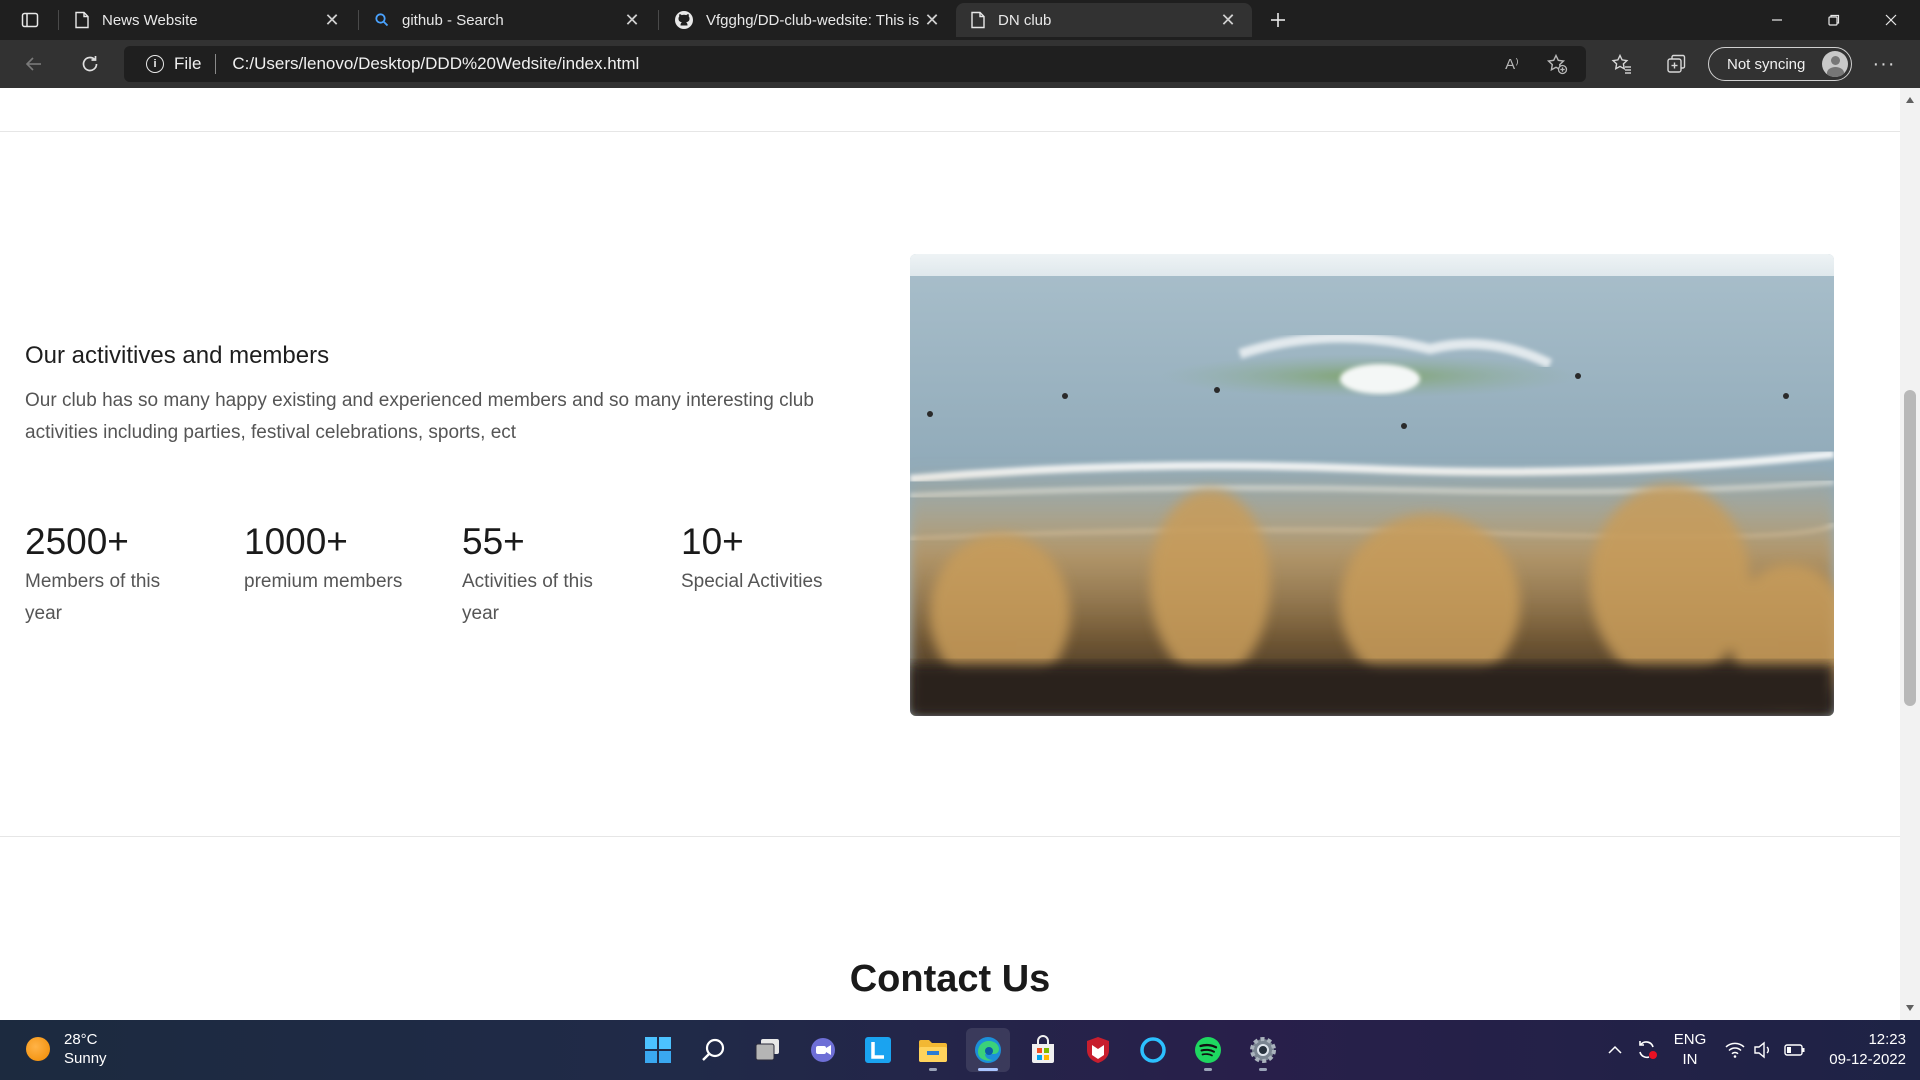 This screenshot has height=1080, width=1920. Describe the element at coordinates (1835, 64) in the screenshot. I see `avatar` at that location.